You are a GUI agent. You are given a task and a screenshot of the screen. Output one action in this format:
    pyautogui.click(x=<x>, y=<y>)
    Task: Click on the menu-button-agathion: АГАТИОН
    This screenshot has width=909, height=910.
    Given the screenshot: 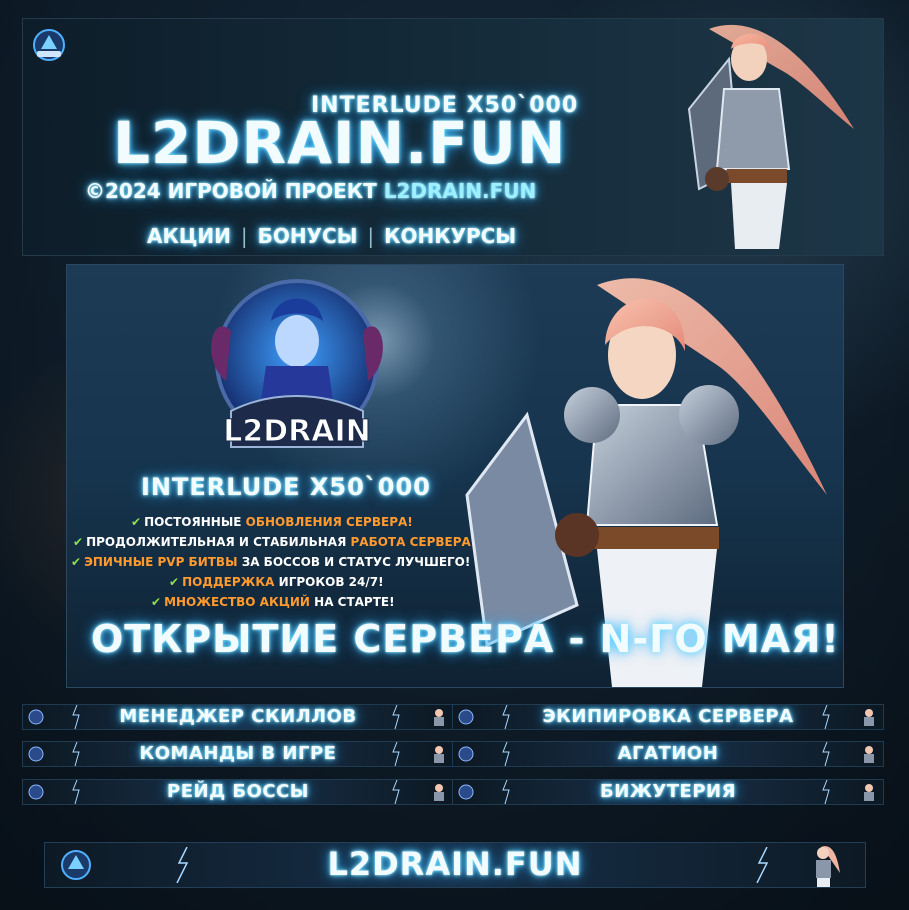 What is the action you would take?
    pyautogui.click(x=668, y=754)
    